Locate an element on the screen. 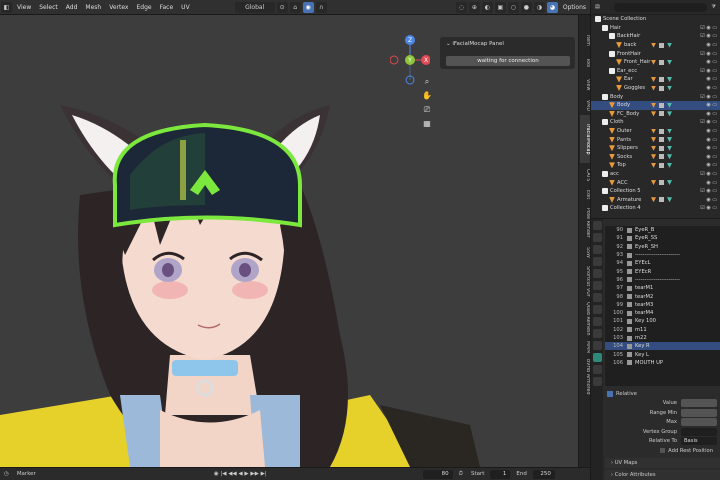  add-rest-checkbox is located at coordinates (663, 451).